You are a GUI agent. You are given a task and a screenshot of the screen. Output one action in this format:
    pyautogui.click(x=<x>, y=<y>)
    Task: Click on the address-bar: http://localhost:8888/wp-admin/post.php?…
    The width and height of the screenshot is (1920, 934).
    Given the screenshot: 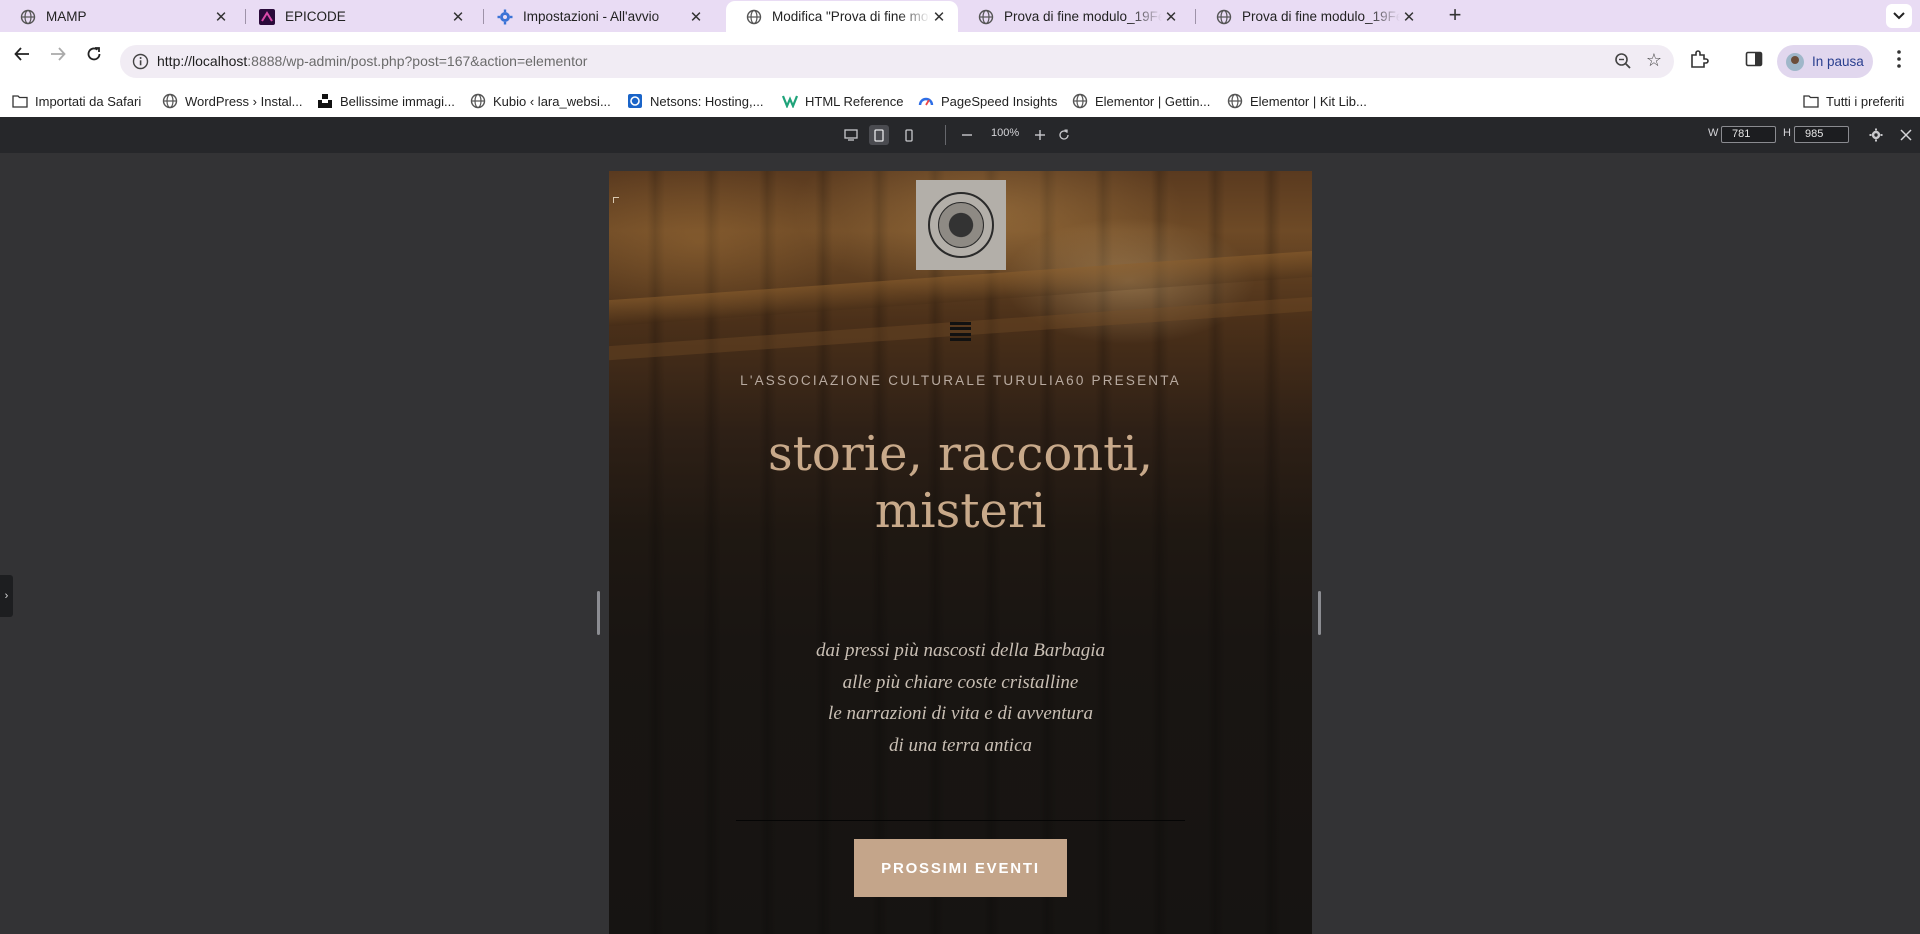 What is the action you would take?
    pyautogui.click(x=897, y=61)
    